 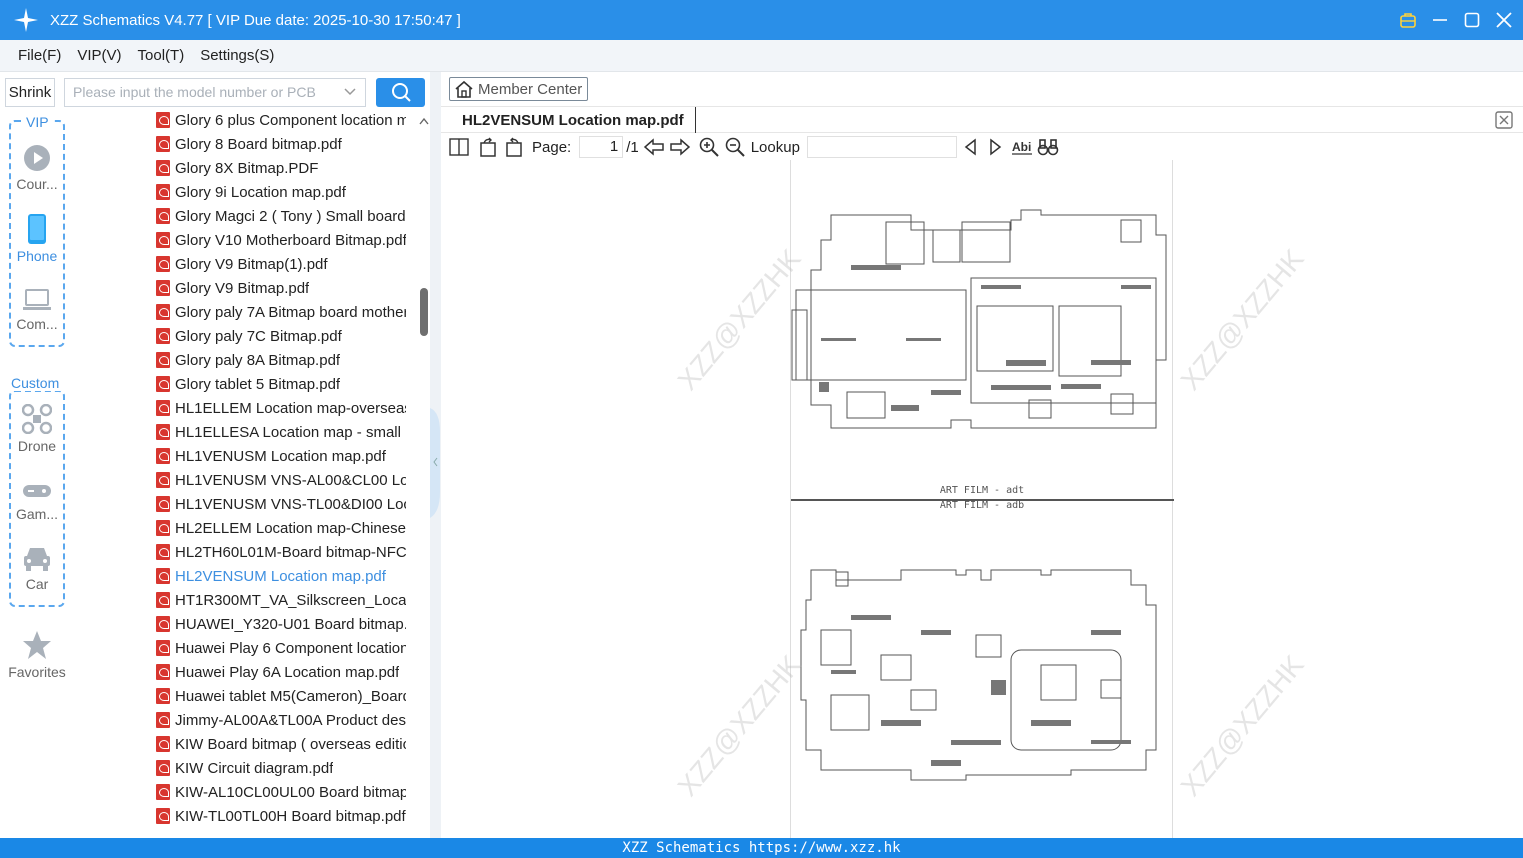 I want to click on file-list-item: Huawei Play 6A Location map.pdf, so click(x=281, y=672).